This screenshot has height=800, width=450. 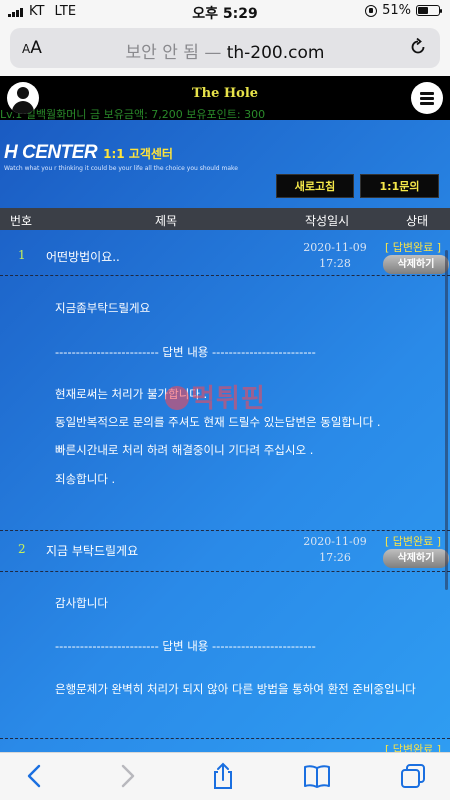 What do you see at coordinates (133, 114) in the screenshot?
I see `user-info-marquee: Lv.1 일백월화머니 금 보유금액: 7,200 보유포인트: 300` at bounding box center [133, 114].